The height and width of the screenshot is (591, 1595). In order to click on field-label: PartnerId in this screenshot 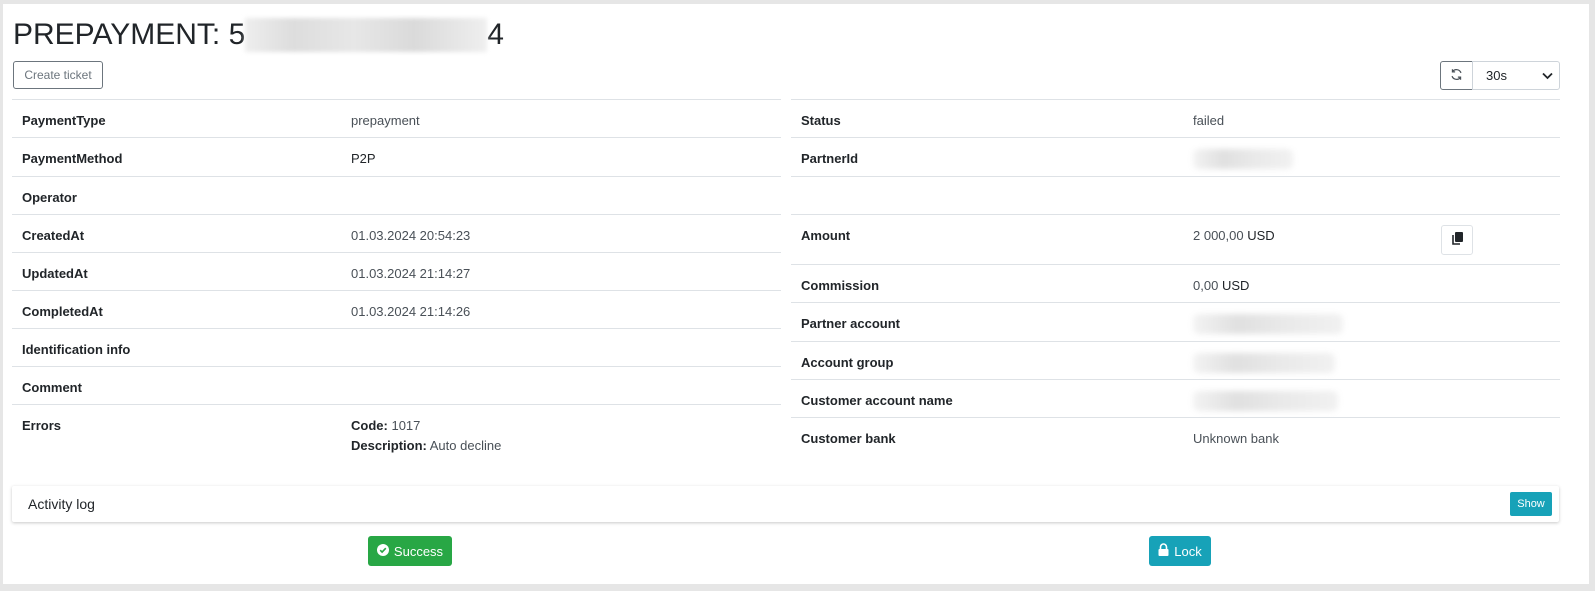, I will do `click(830, 158)`.